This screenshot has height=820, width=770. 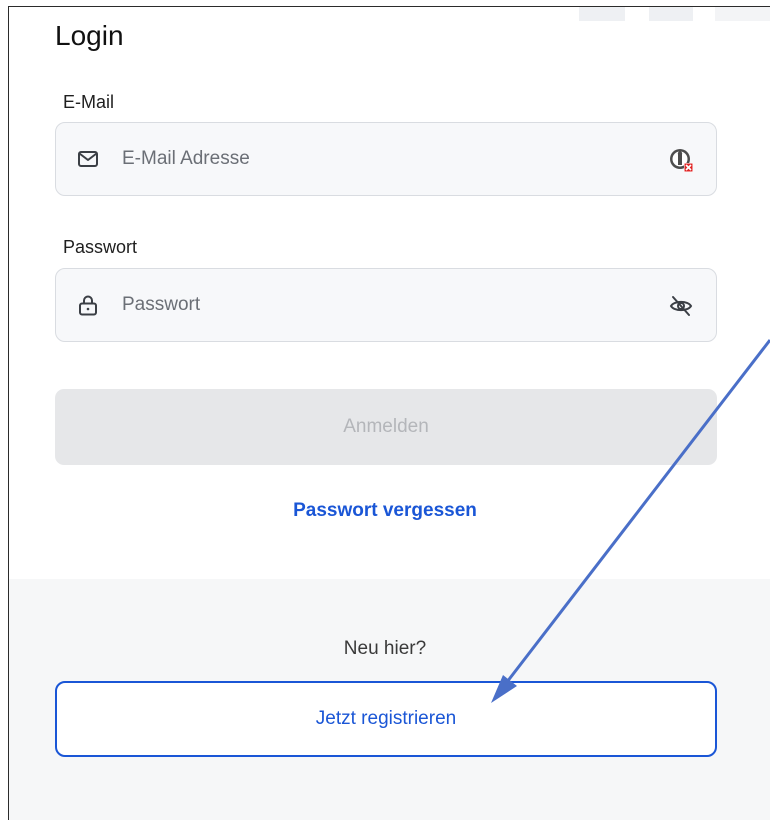 I want to click on email-field, so click(x=386, y=159).